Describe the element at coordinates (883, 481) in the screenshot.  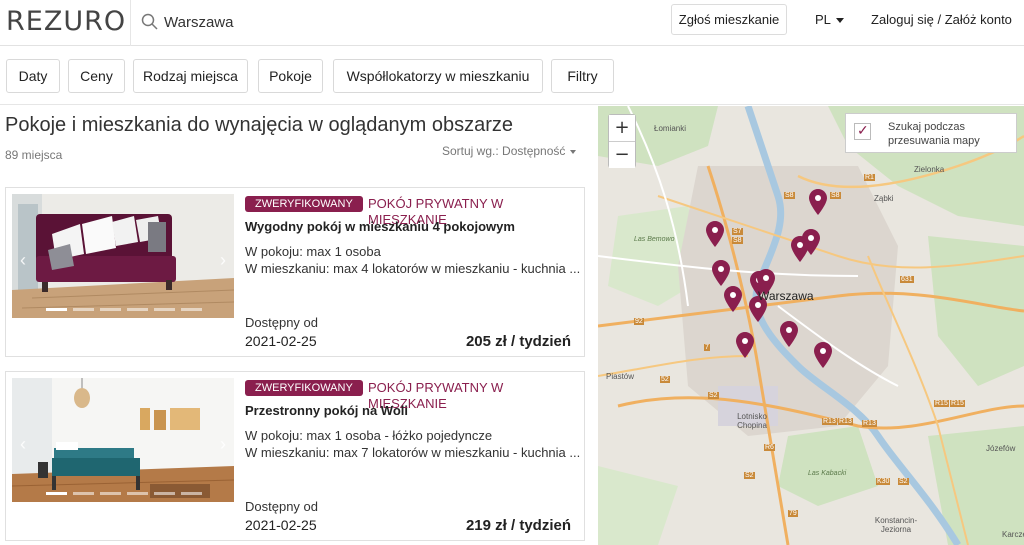
I see `road-label: K30` at that location.